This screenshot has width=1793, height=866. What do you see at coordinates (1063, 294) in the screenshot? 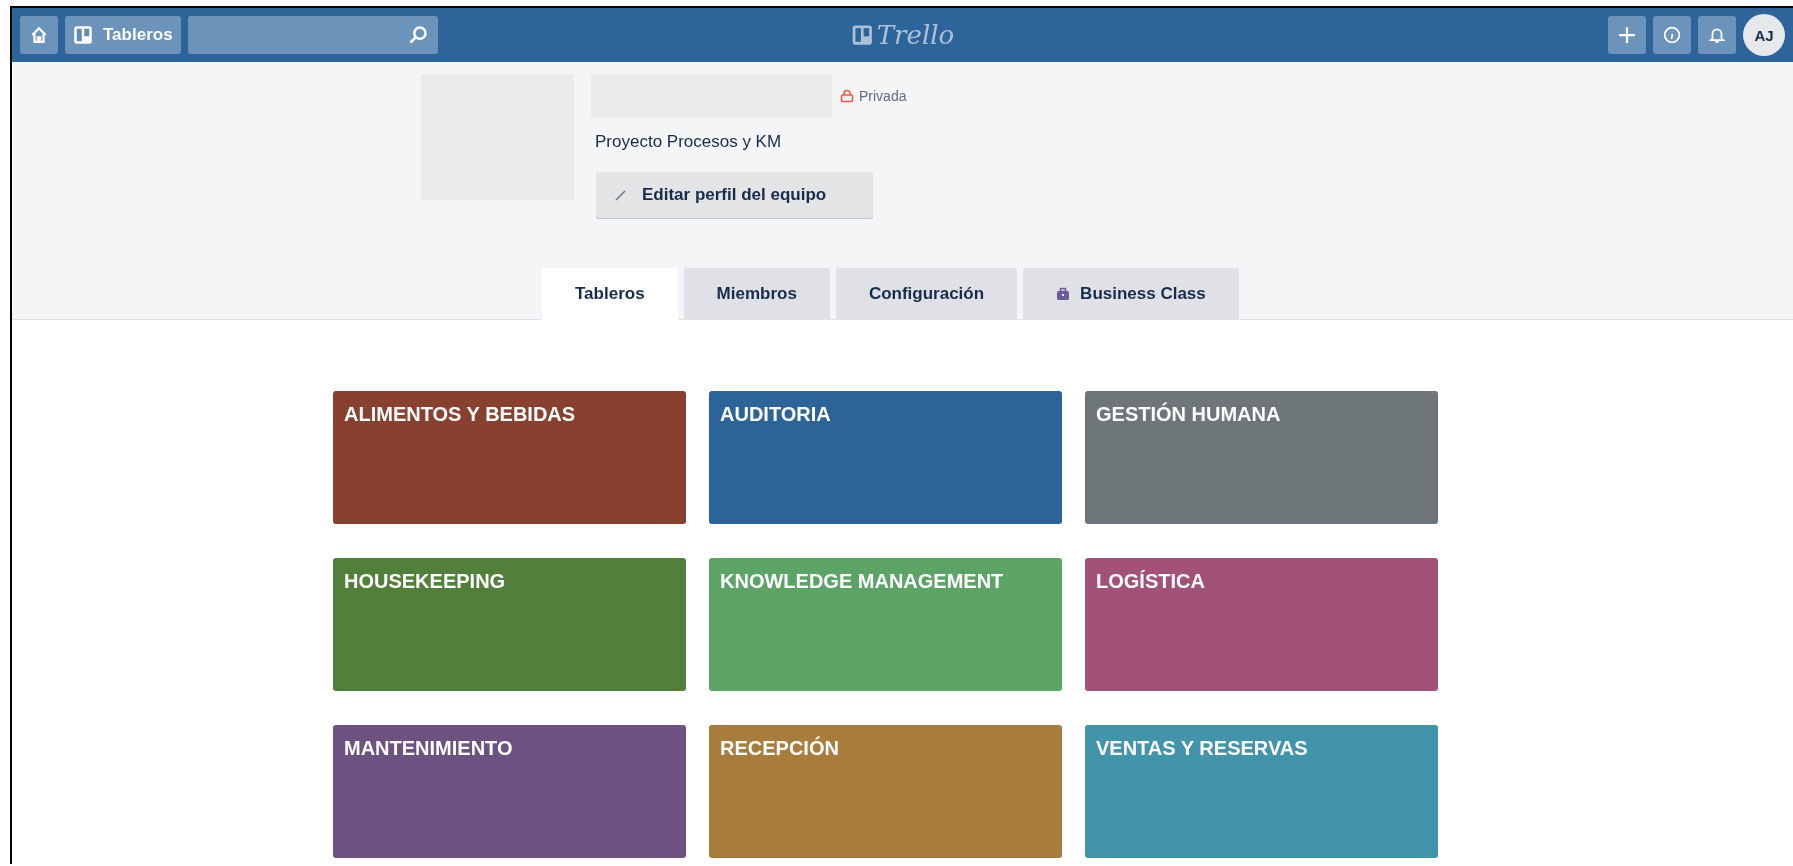
I see `briefcase-icon` at bounding box center [1063, 294].